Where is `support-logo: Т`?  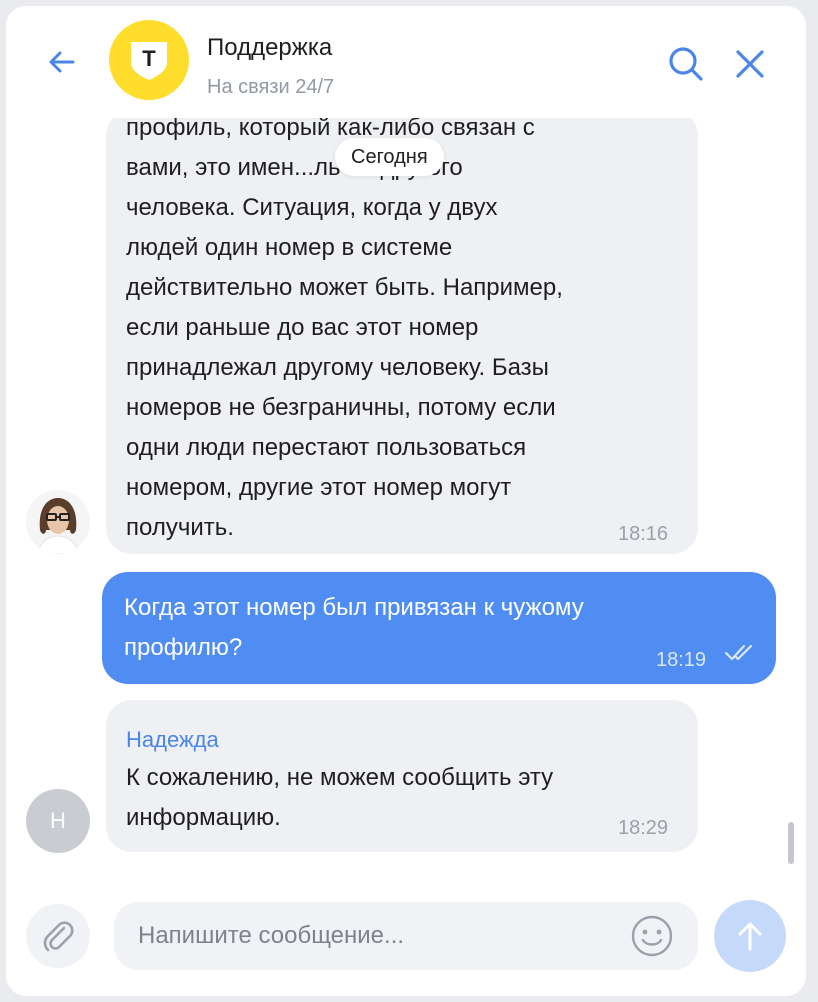
support-logo: Т is located at coordinates (149, 60).